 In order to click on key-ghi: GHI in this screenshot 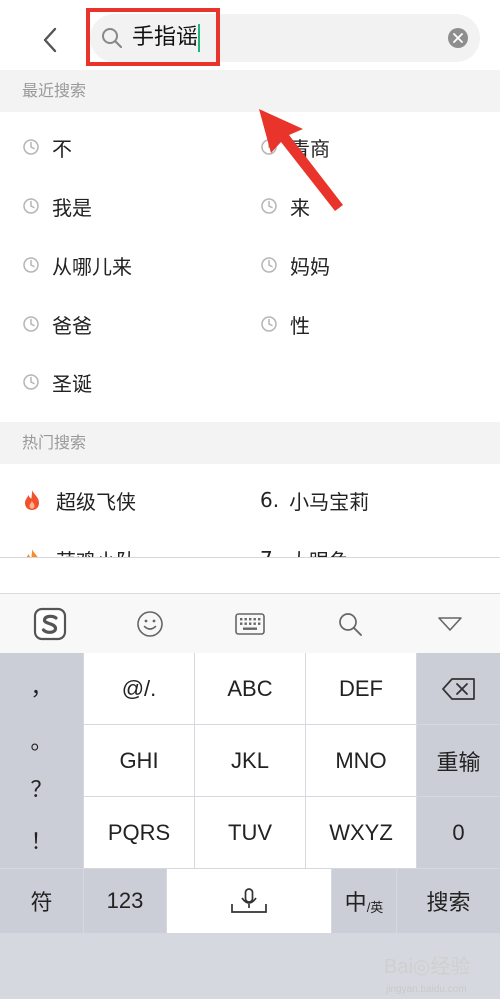, I will do `click(139, 760)`.